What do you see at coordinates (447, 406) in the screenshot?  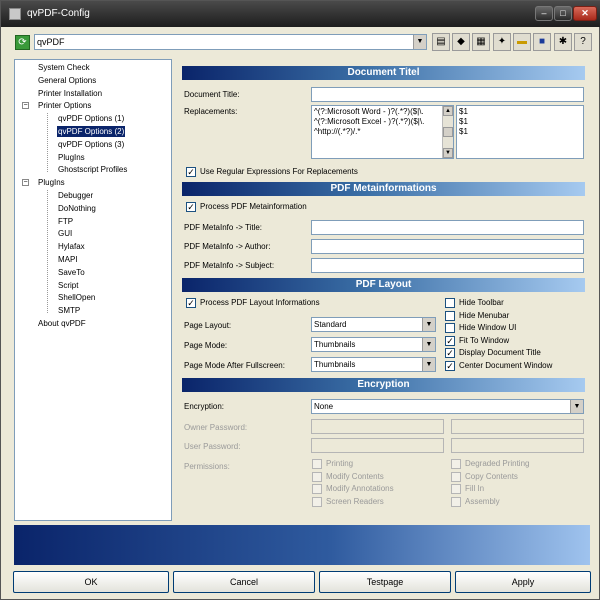 I see `encryption-select: None ▼` at bounding box center [447, 406].